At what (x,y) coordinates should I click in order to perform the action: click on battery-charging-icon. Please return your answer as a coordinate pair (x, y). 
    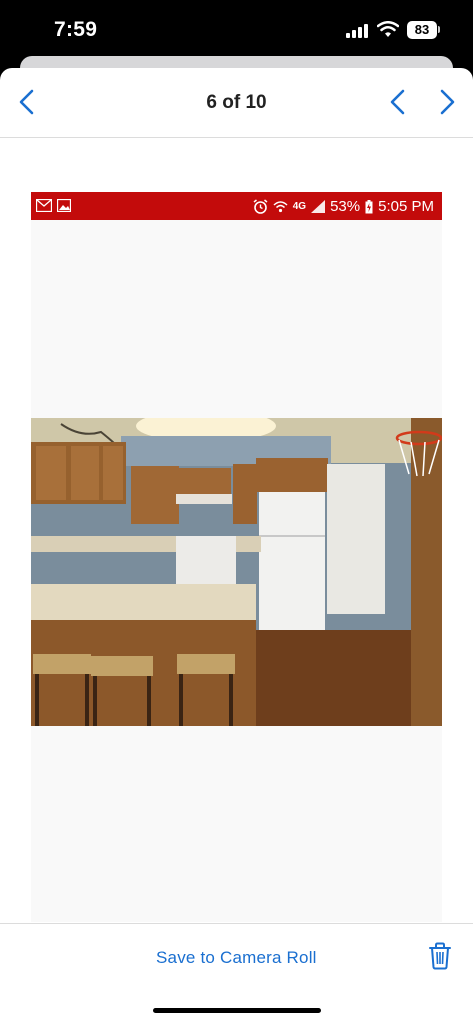
    Looking at the image, I should click on (369, 206).